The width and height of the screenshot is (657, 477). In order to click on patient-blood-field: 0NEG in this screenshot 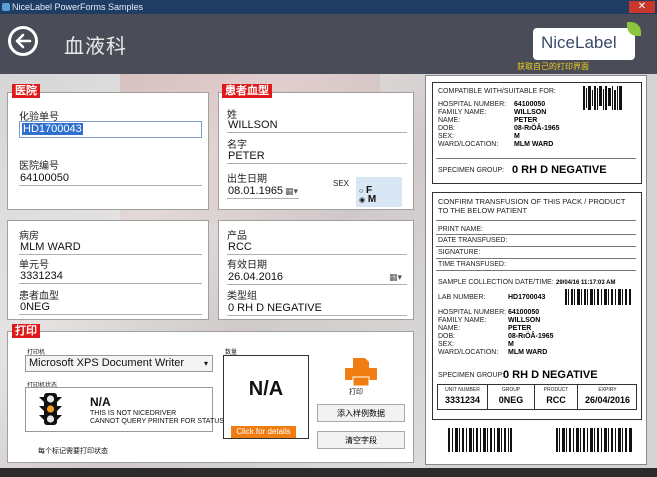, I will do `click(110, 307)`.